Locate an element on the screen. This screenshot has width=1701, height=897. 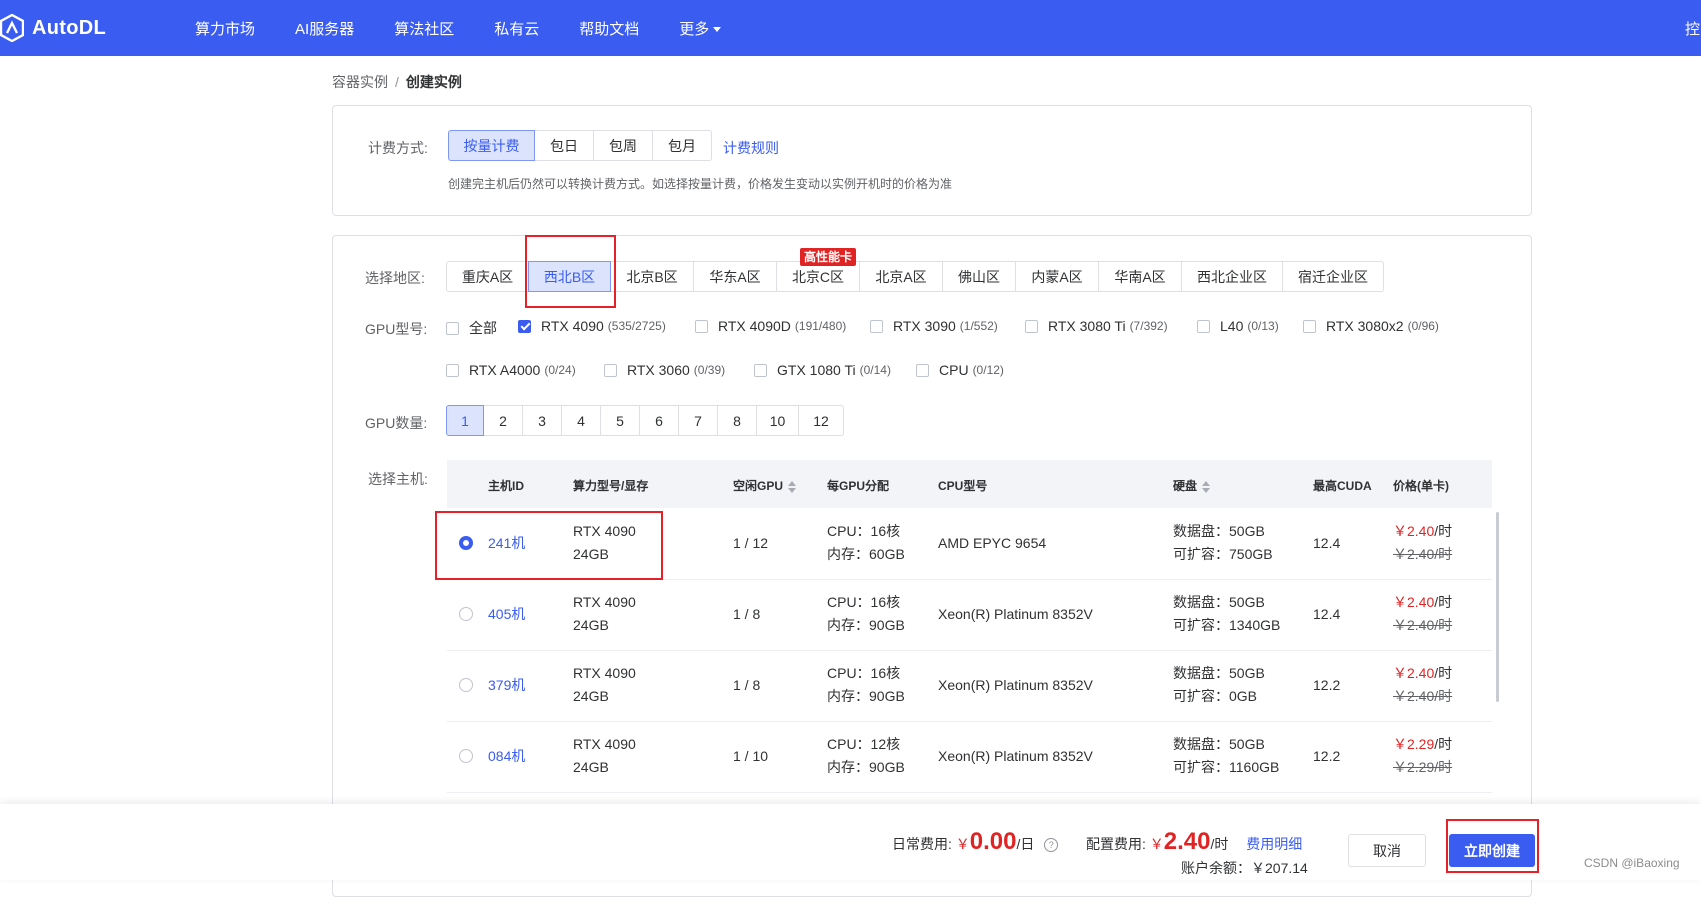
region-inner-mongolia-a: 内蒙A区 is located at coordinates (1057, 276).